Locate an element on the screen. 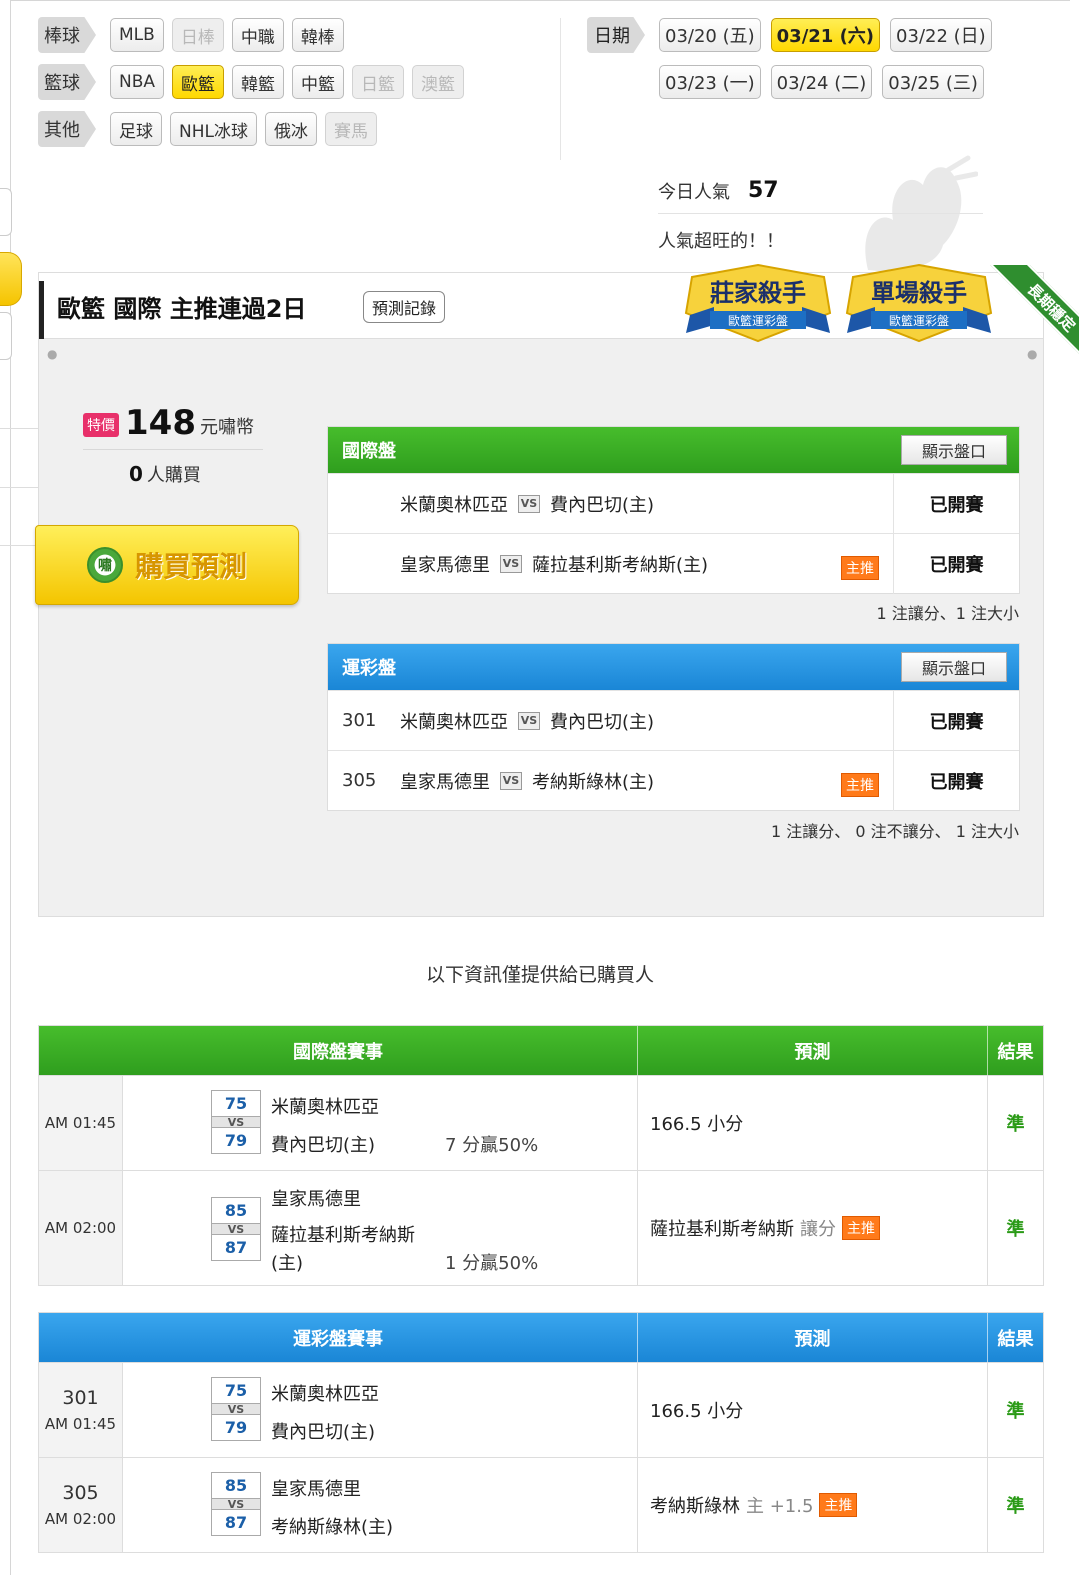  intl-bet-summary: 1 注讓分、1 注大小 is located at coordinates (947, 613).